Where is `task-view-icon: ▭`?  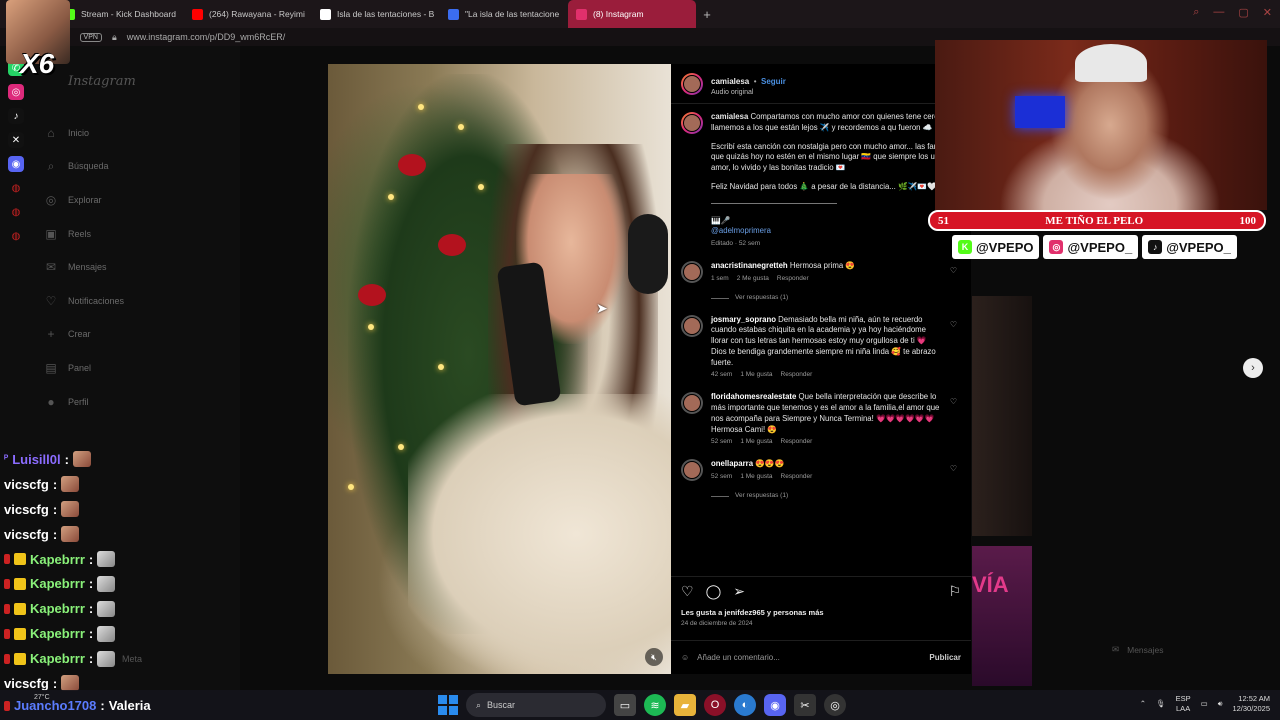 task-view-icon: ▭ is located at coordinates (625, 705).